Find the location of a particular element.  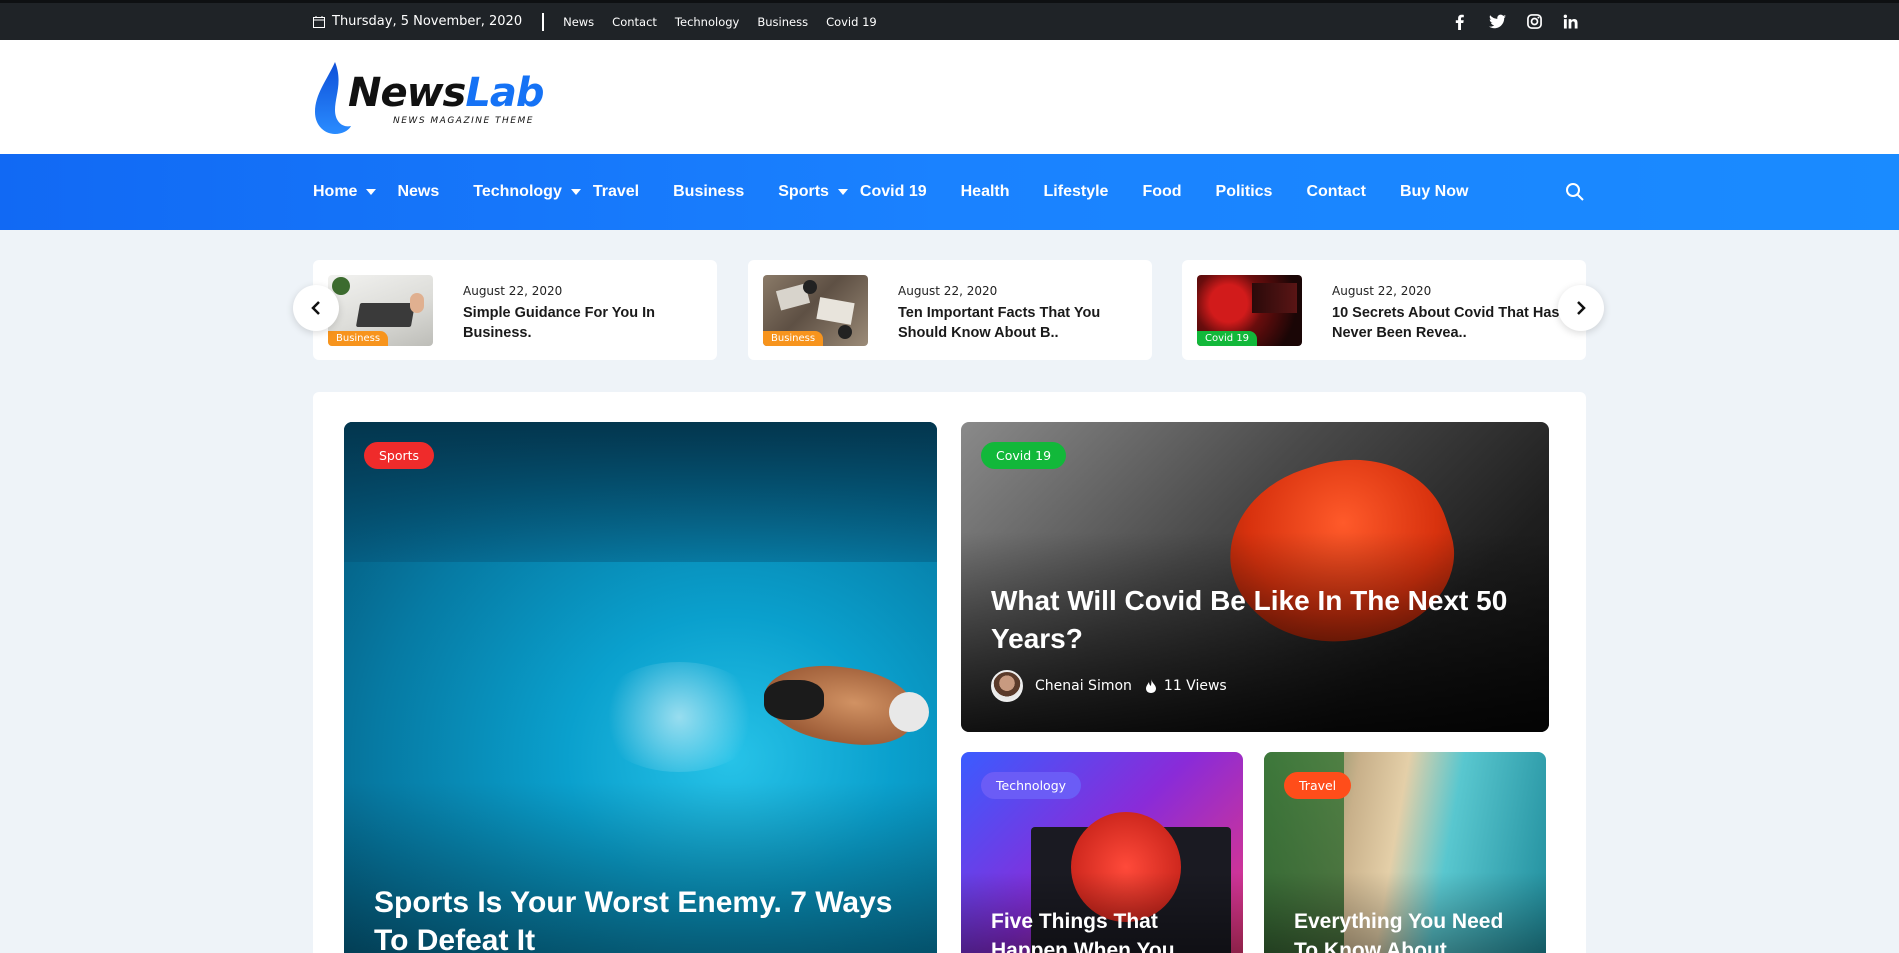

top-link-covid: Covid 19 is located at coordinates (851, 22).